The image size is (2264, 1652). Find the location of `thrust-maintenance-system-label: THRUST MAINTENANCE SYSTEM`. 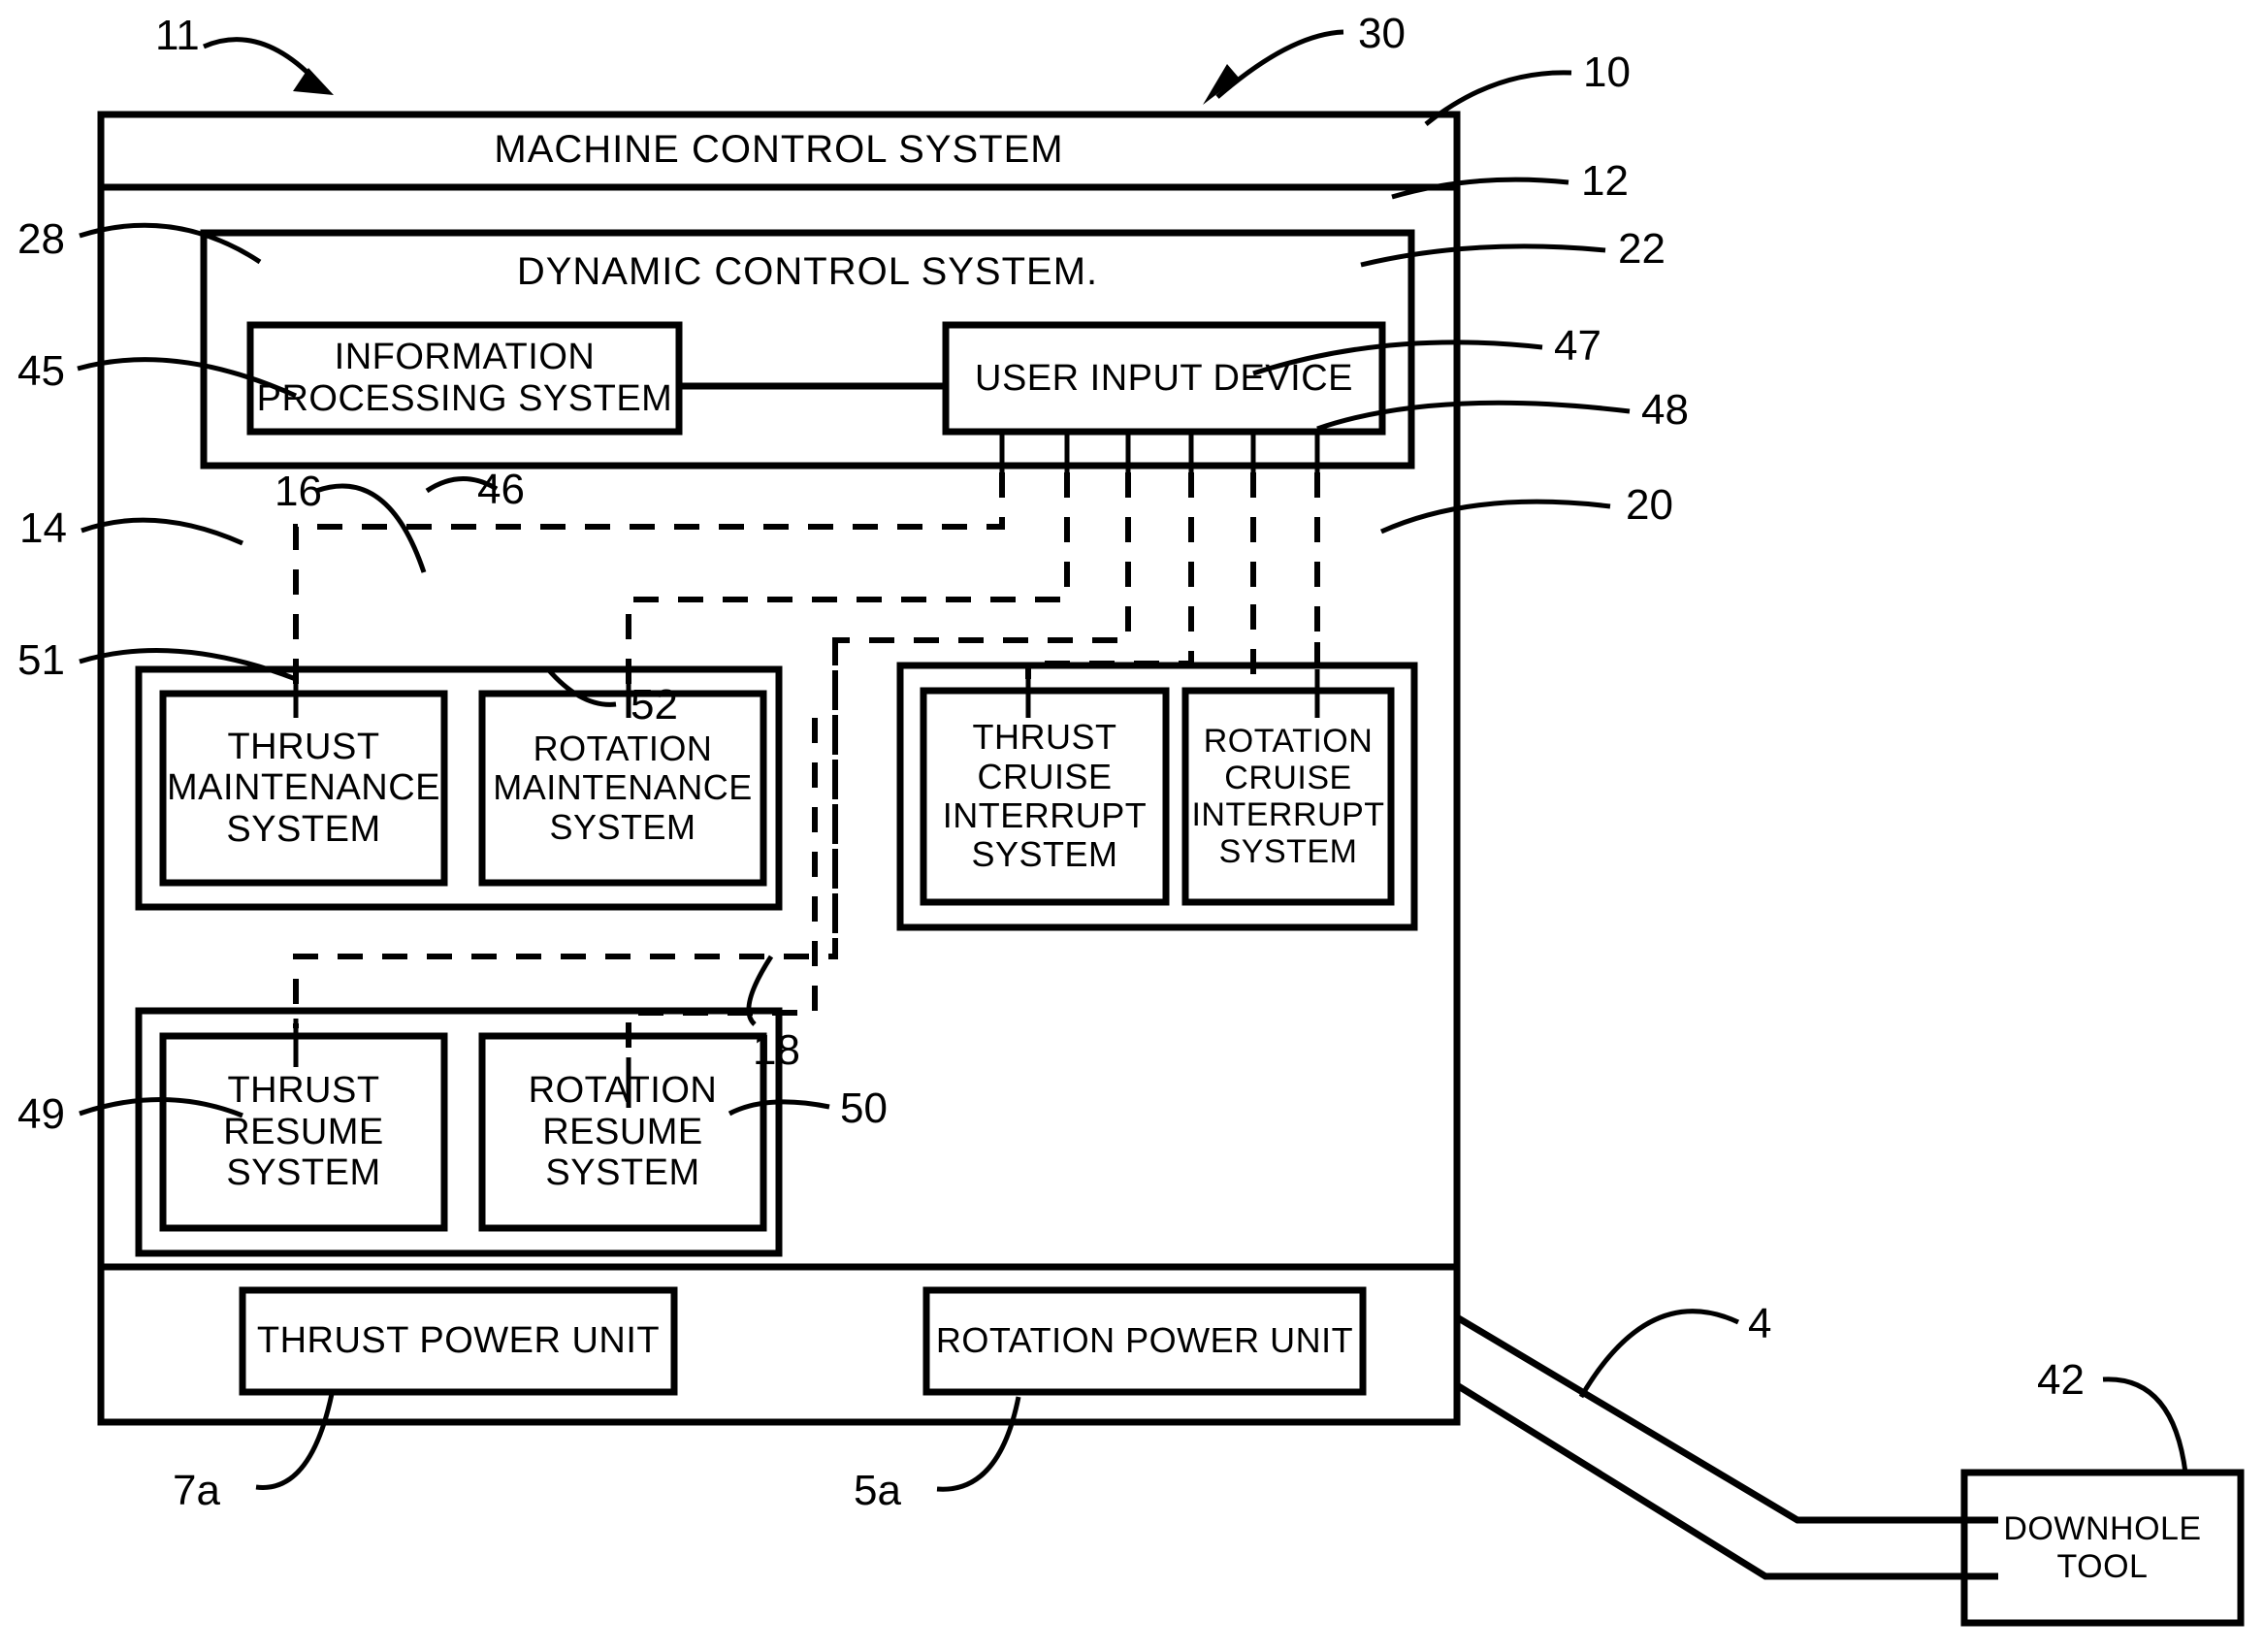

thrust-maintenance-system-label: THRUST MAINTENANCE SYSTEM is located at coordinates (303, 788).